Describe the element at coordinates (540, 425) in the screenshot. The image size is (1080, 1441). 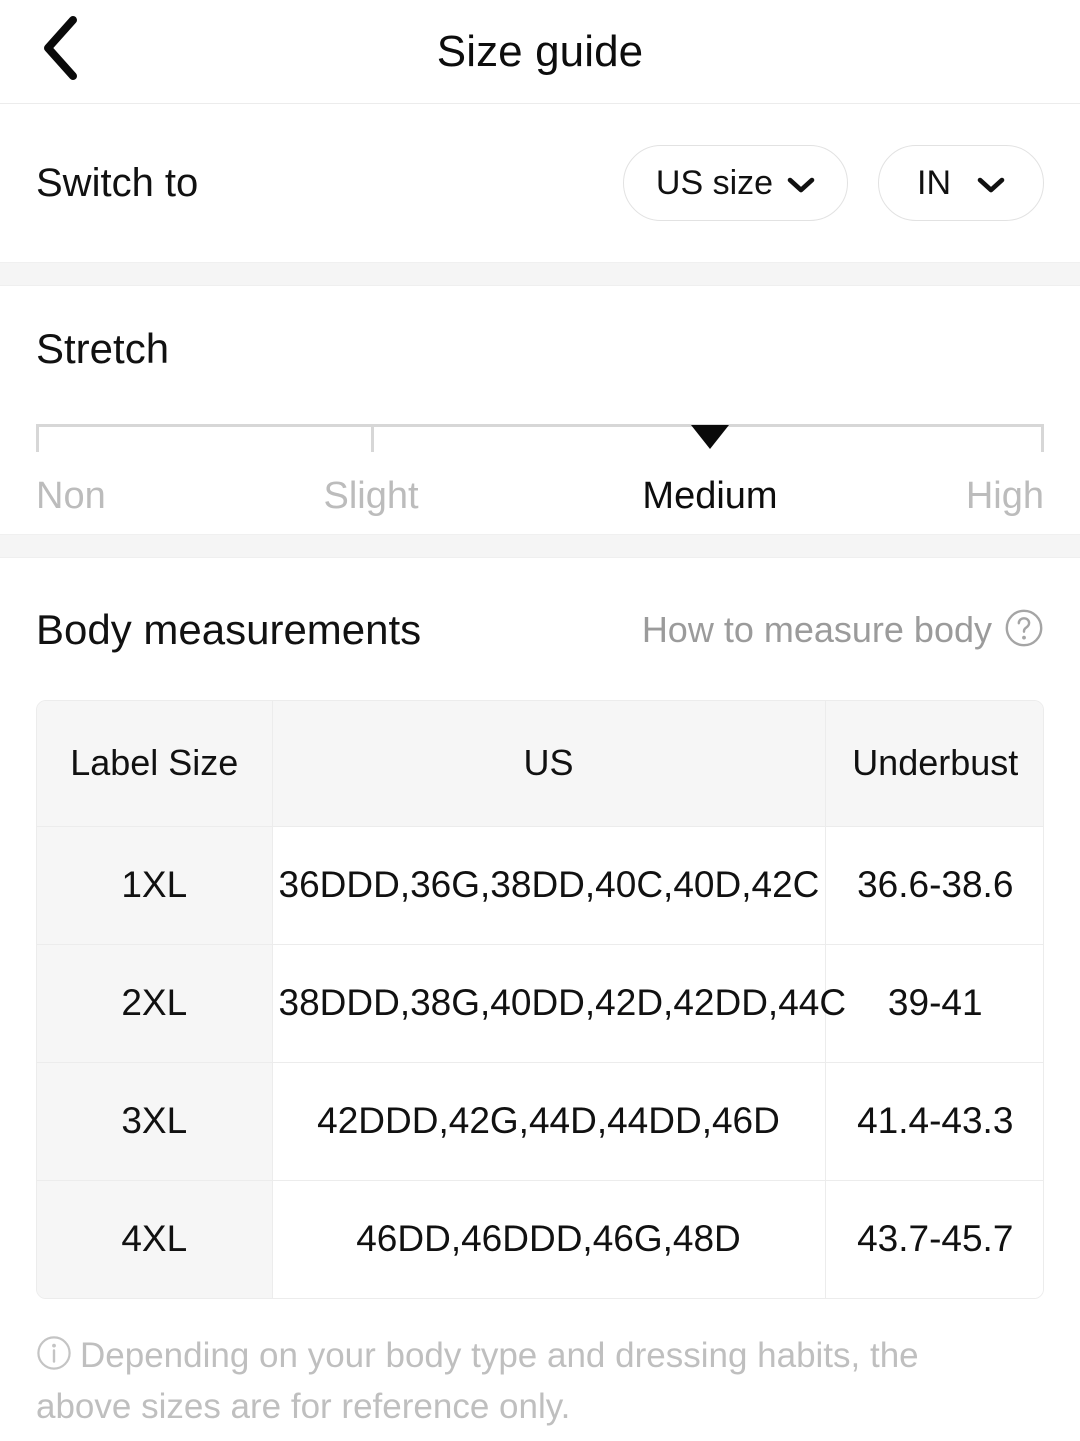
I see `stretch-track` at that location.